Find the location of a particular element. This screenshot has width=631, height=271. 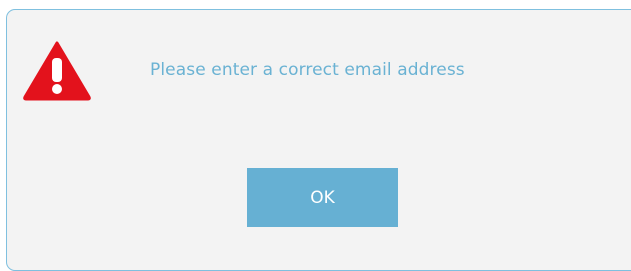

dialog-message: Please enter a correct email address is located at coordinates (307, 70).